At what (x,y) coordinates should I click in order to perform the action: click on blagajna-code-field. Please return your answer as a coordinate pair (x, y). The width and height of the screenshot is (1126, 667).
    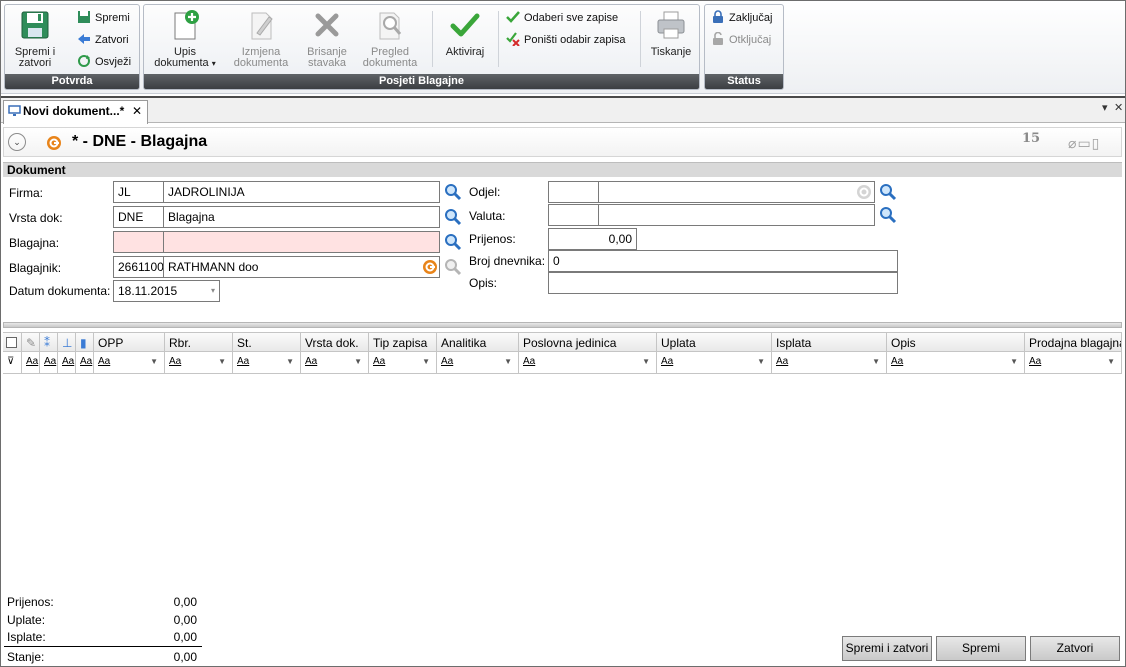
    Looking at the image, I should click on (138, 242).